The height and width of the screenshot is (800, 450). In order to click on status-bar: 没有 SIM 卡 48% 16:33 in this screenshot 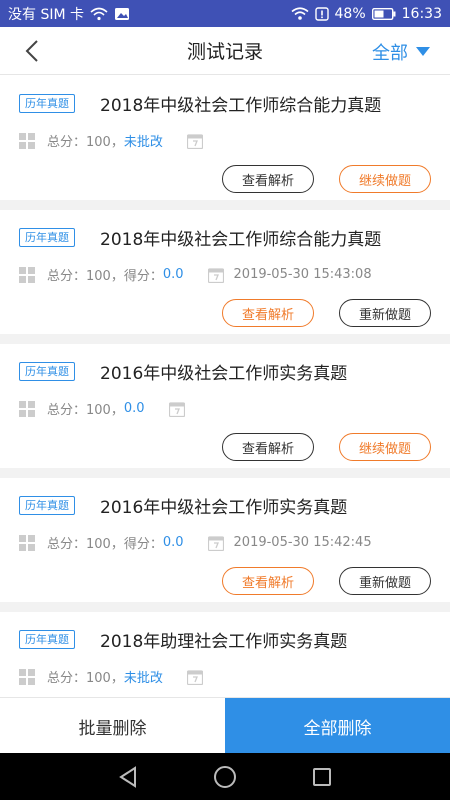, I will do `click(225, 13)`.